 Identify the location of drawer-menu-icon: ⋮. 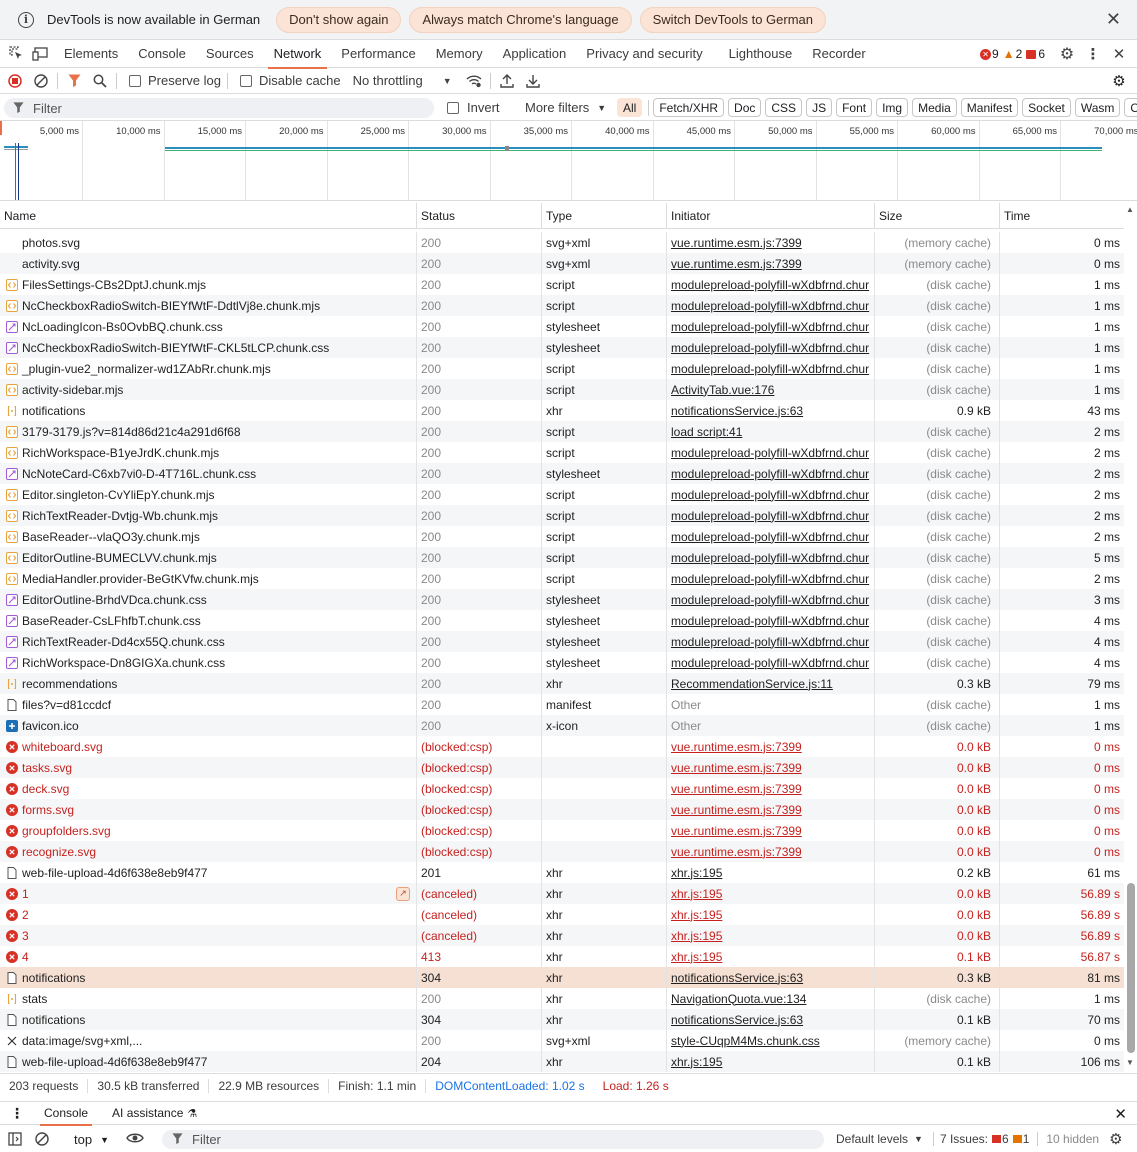
(16, 1113).